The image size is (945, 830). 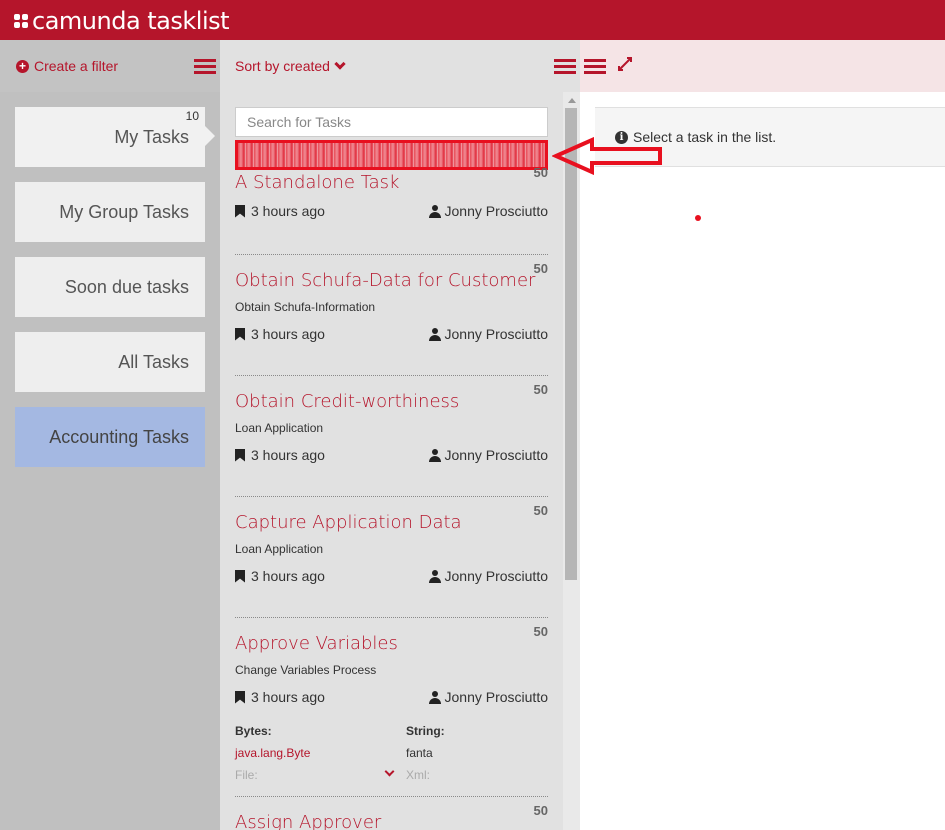 I want to click on task-process: Loan Application, so click(x=279, y=549).